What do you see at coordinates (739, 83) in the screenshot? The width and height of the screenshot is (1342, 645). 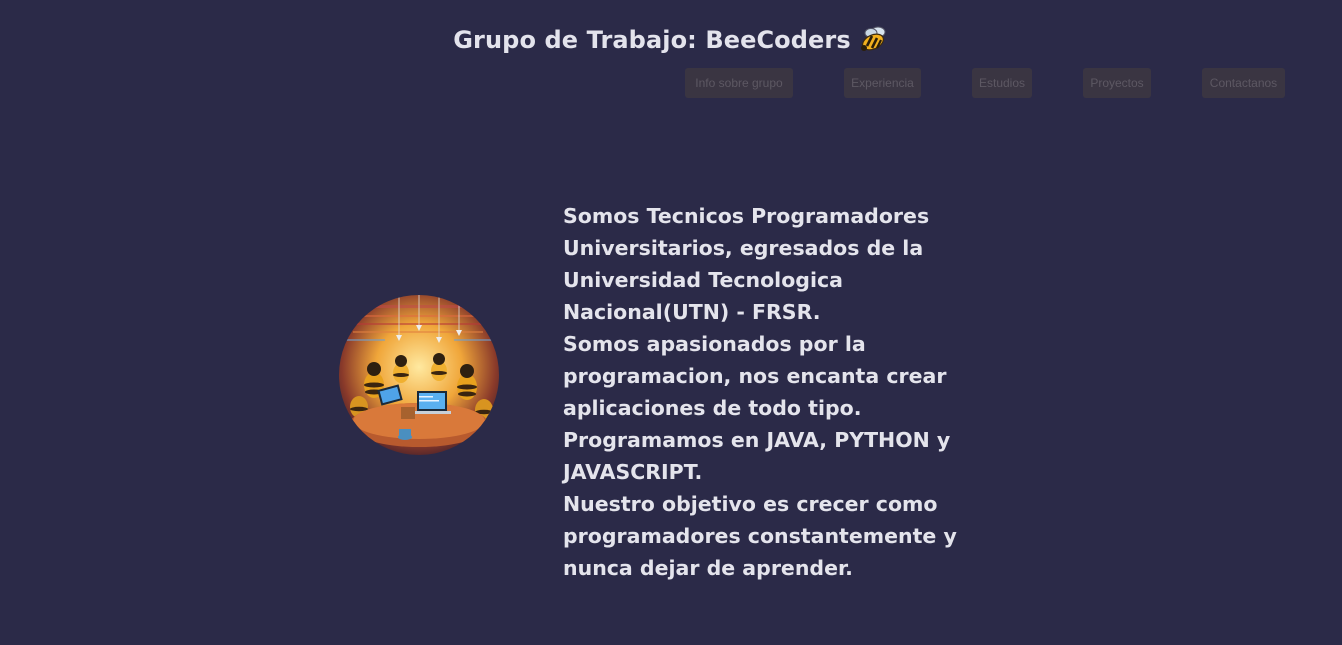 I see `nav-info-button: Info sobre grupo` at bounding box center [739, 83].